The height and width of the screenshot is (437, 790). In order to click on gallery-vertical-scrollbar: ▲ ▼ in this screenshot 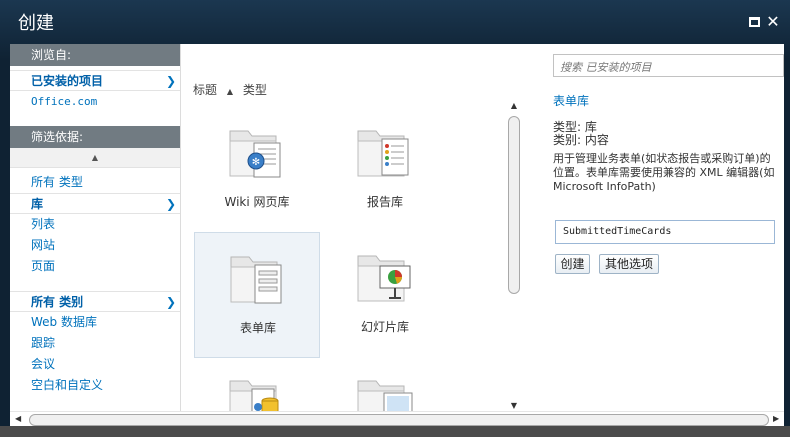, I will do `click(514, 256)`.